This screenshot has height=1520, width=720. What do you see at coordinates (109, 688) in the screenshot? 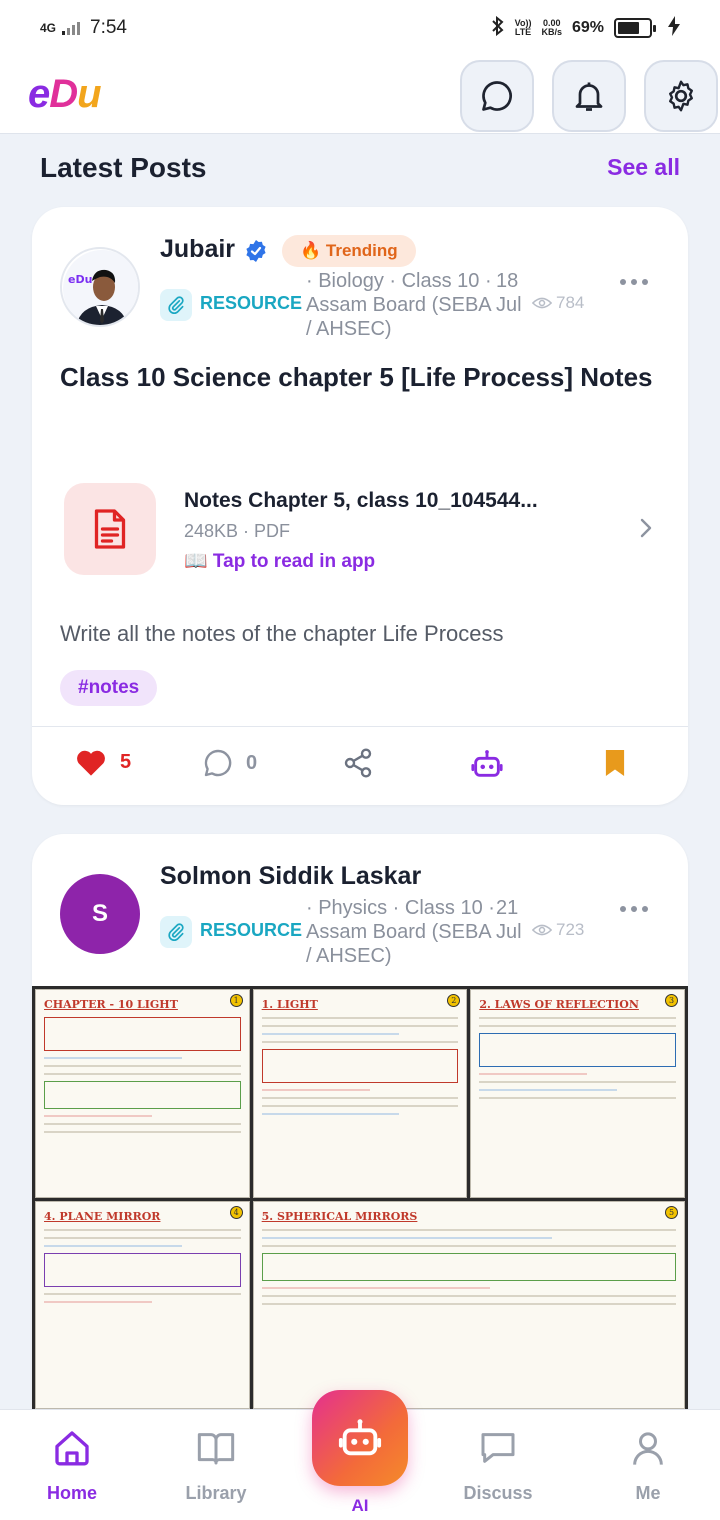
I see `hashtag: #notes` at bounding box center [109, 688].